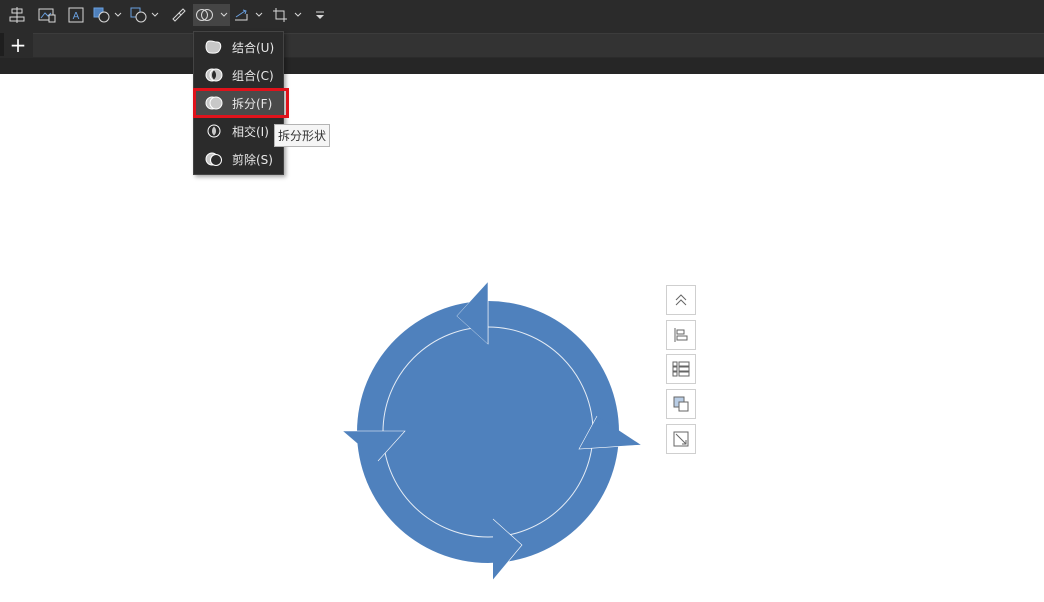 The height and width of the screenshot is (602, 1044). What do you see at coordinates (522, 15) in the screenshot?
I see `toolbar: A` at bounding box center [522, 15].